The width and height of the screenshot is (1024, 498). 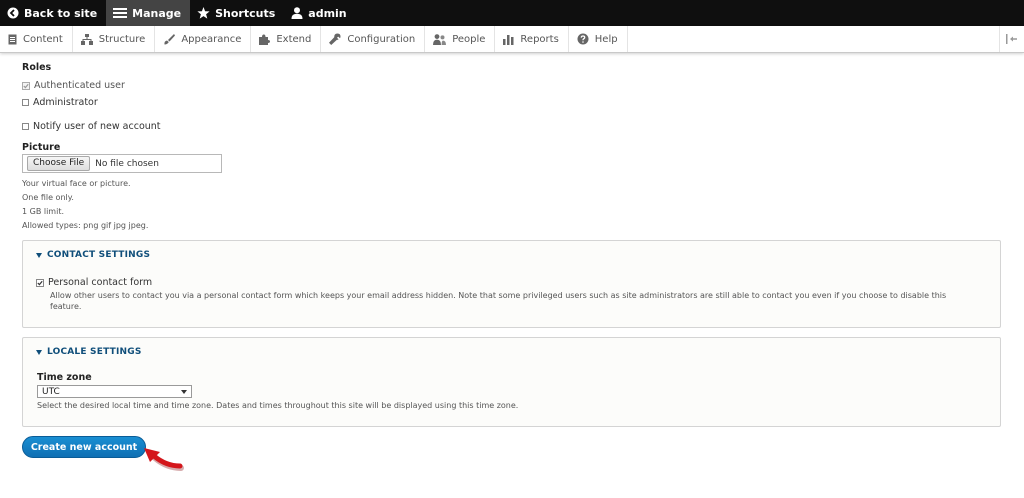 What do you see at coordinates (508, 39) in the screenshot?
I see `bar-chart-icon` at bounding box center [508, 39].